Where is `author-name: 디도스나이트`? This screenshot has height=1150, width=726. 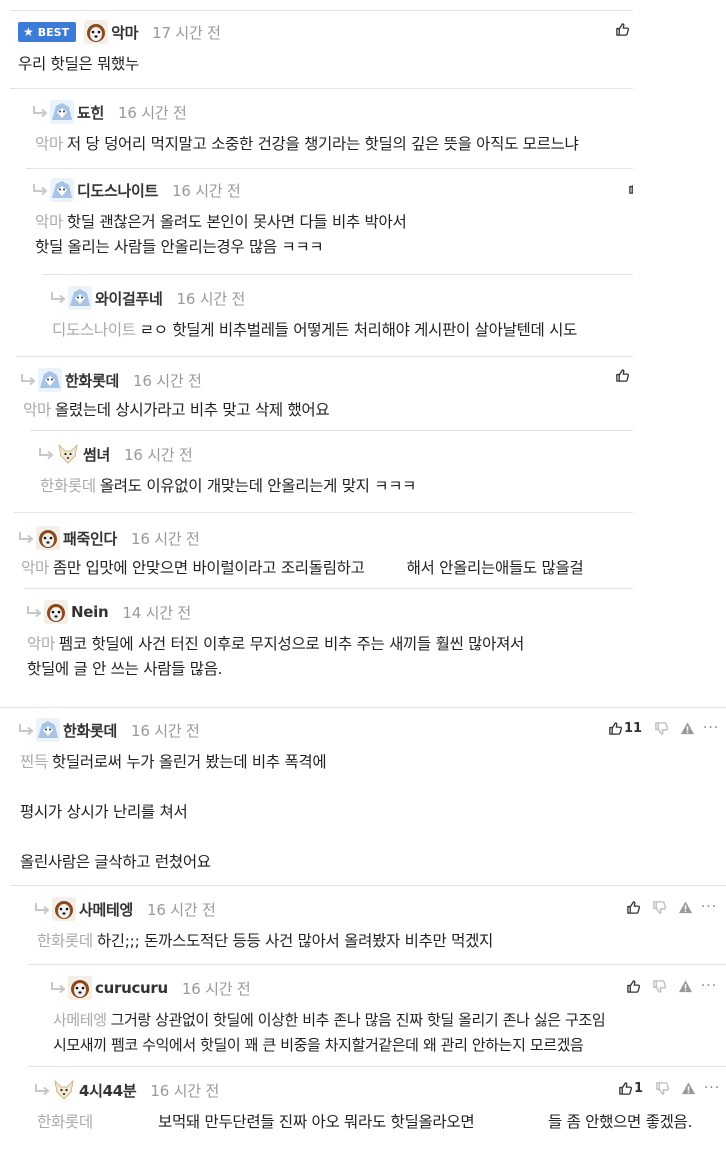
author-name: 디도스나이트 is located at coordinates (117, 190).